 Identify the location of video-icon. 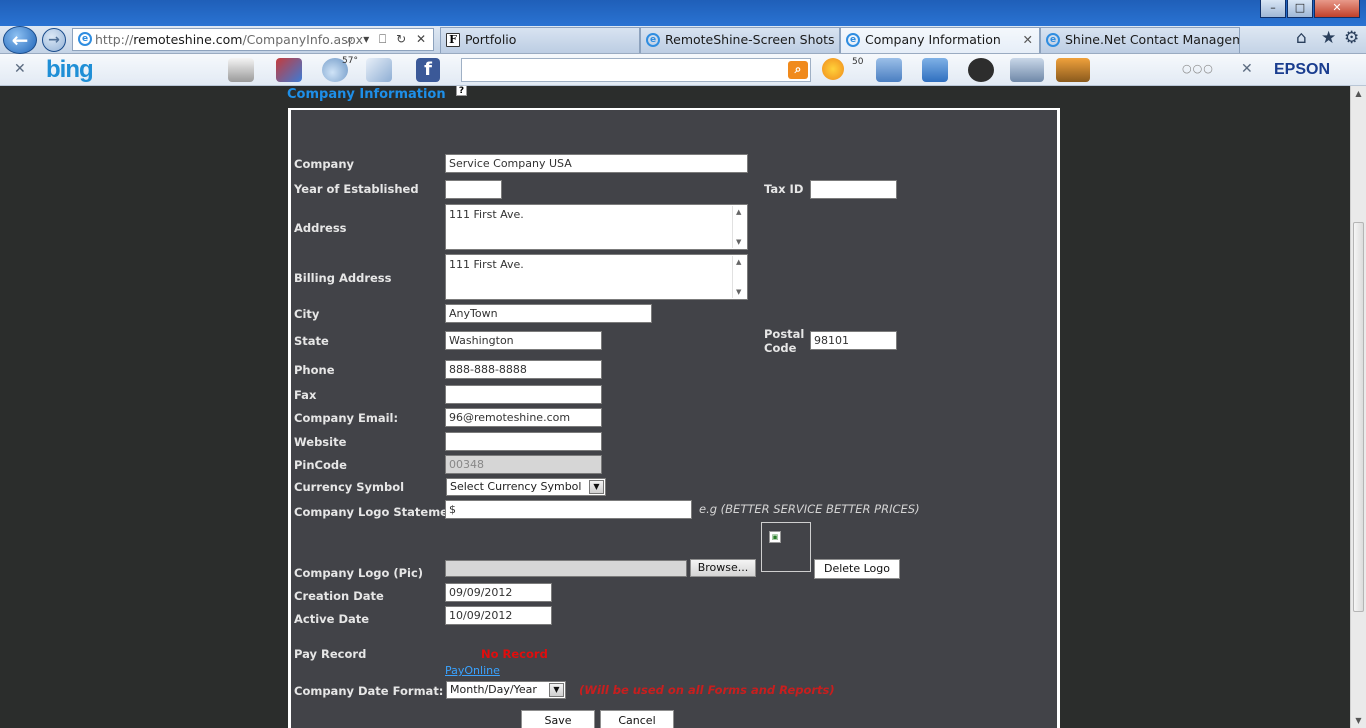
(1027, 70).